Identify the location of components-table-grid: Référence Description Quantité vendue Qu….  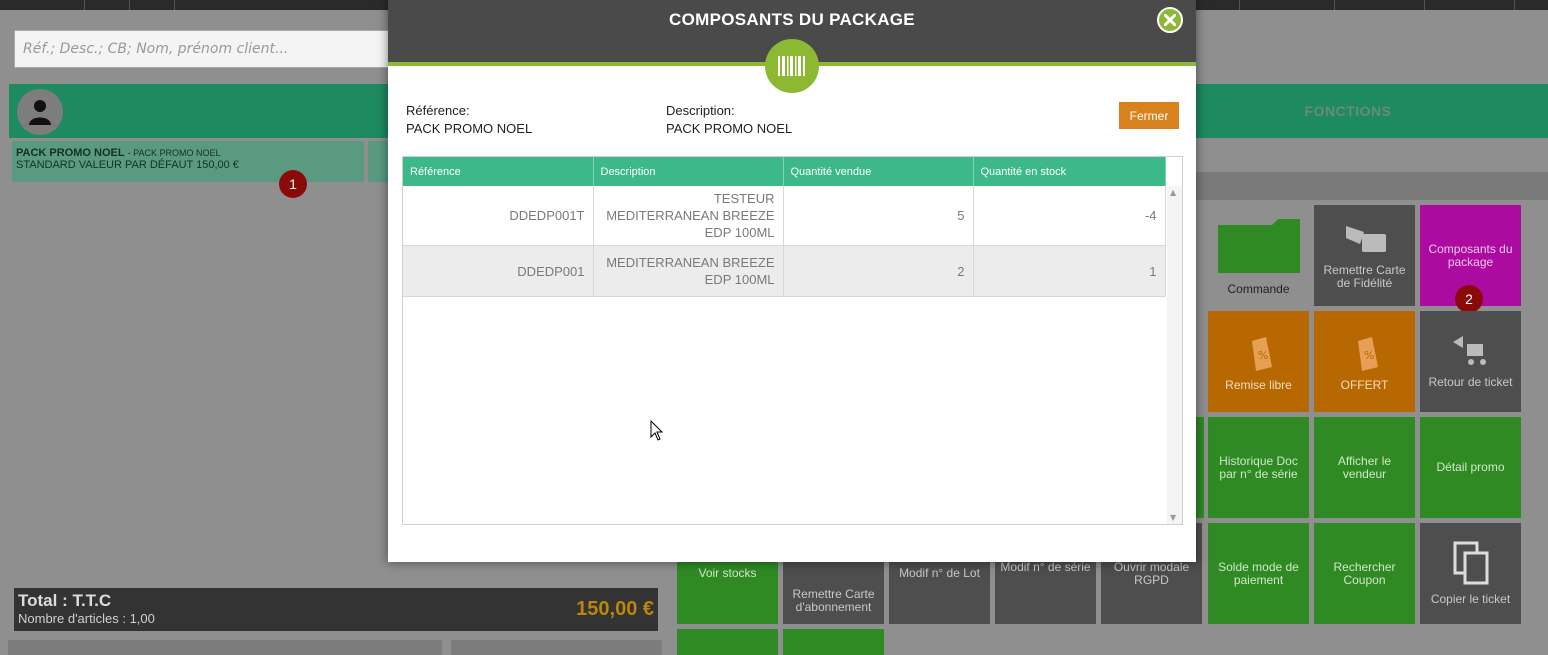
(784, 227).